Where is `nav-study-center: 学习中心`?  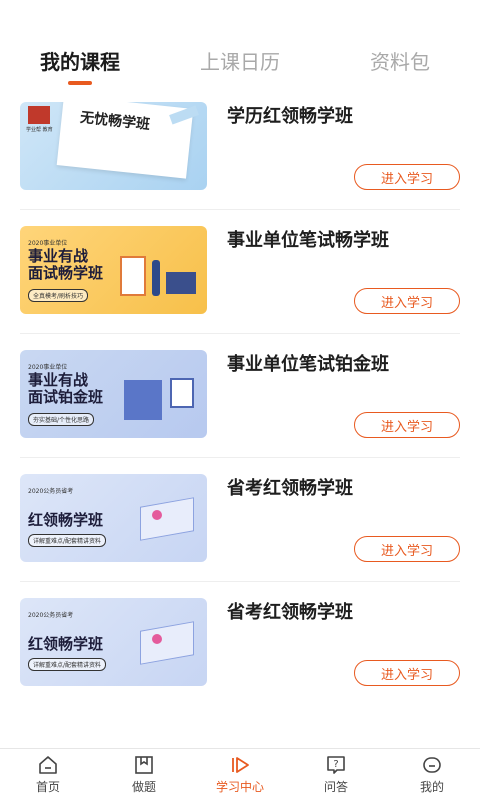
nav-study-center: 学习中心 is located at coordinates (240, 774).